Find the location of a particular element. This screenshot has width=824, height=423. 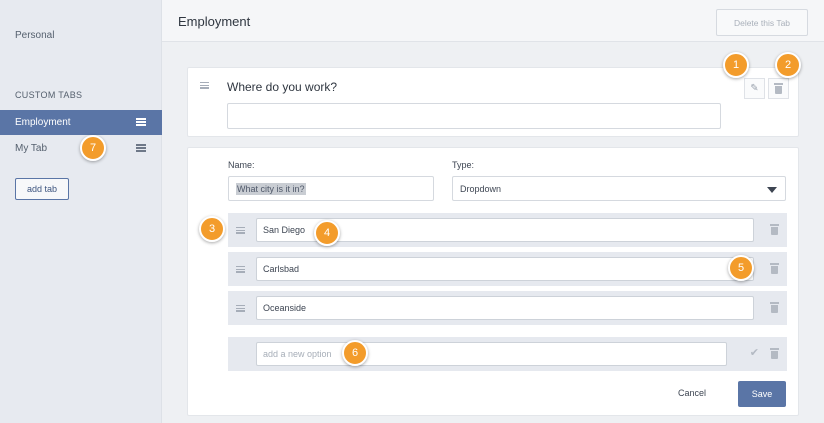

check-icon: ✔ is located at coordinates (754, 352).